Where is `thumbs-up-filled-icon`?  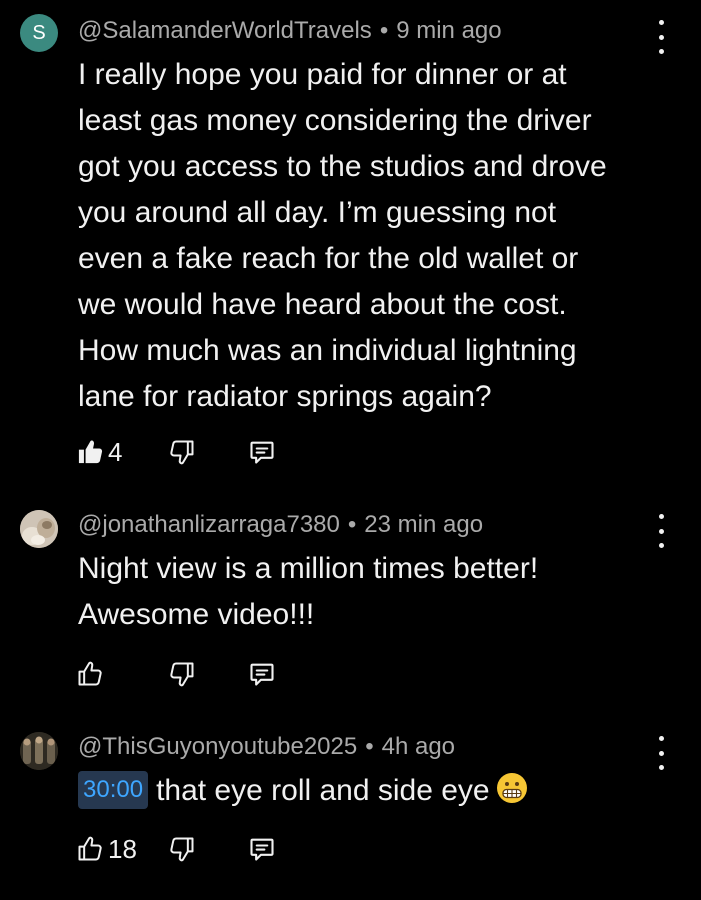
thumbs-up-filled-icon is located at coordinates (90, 452).